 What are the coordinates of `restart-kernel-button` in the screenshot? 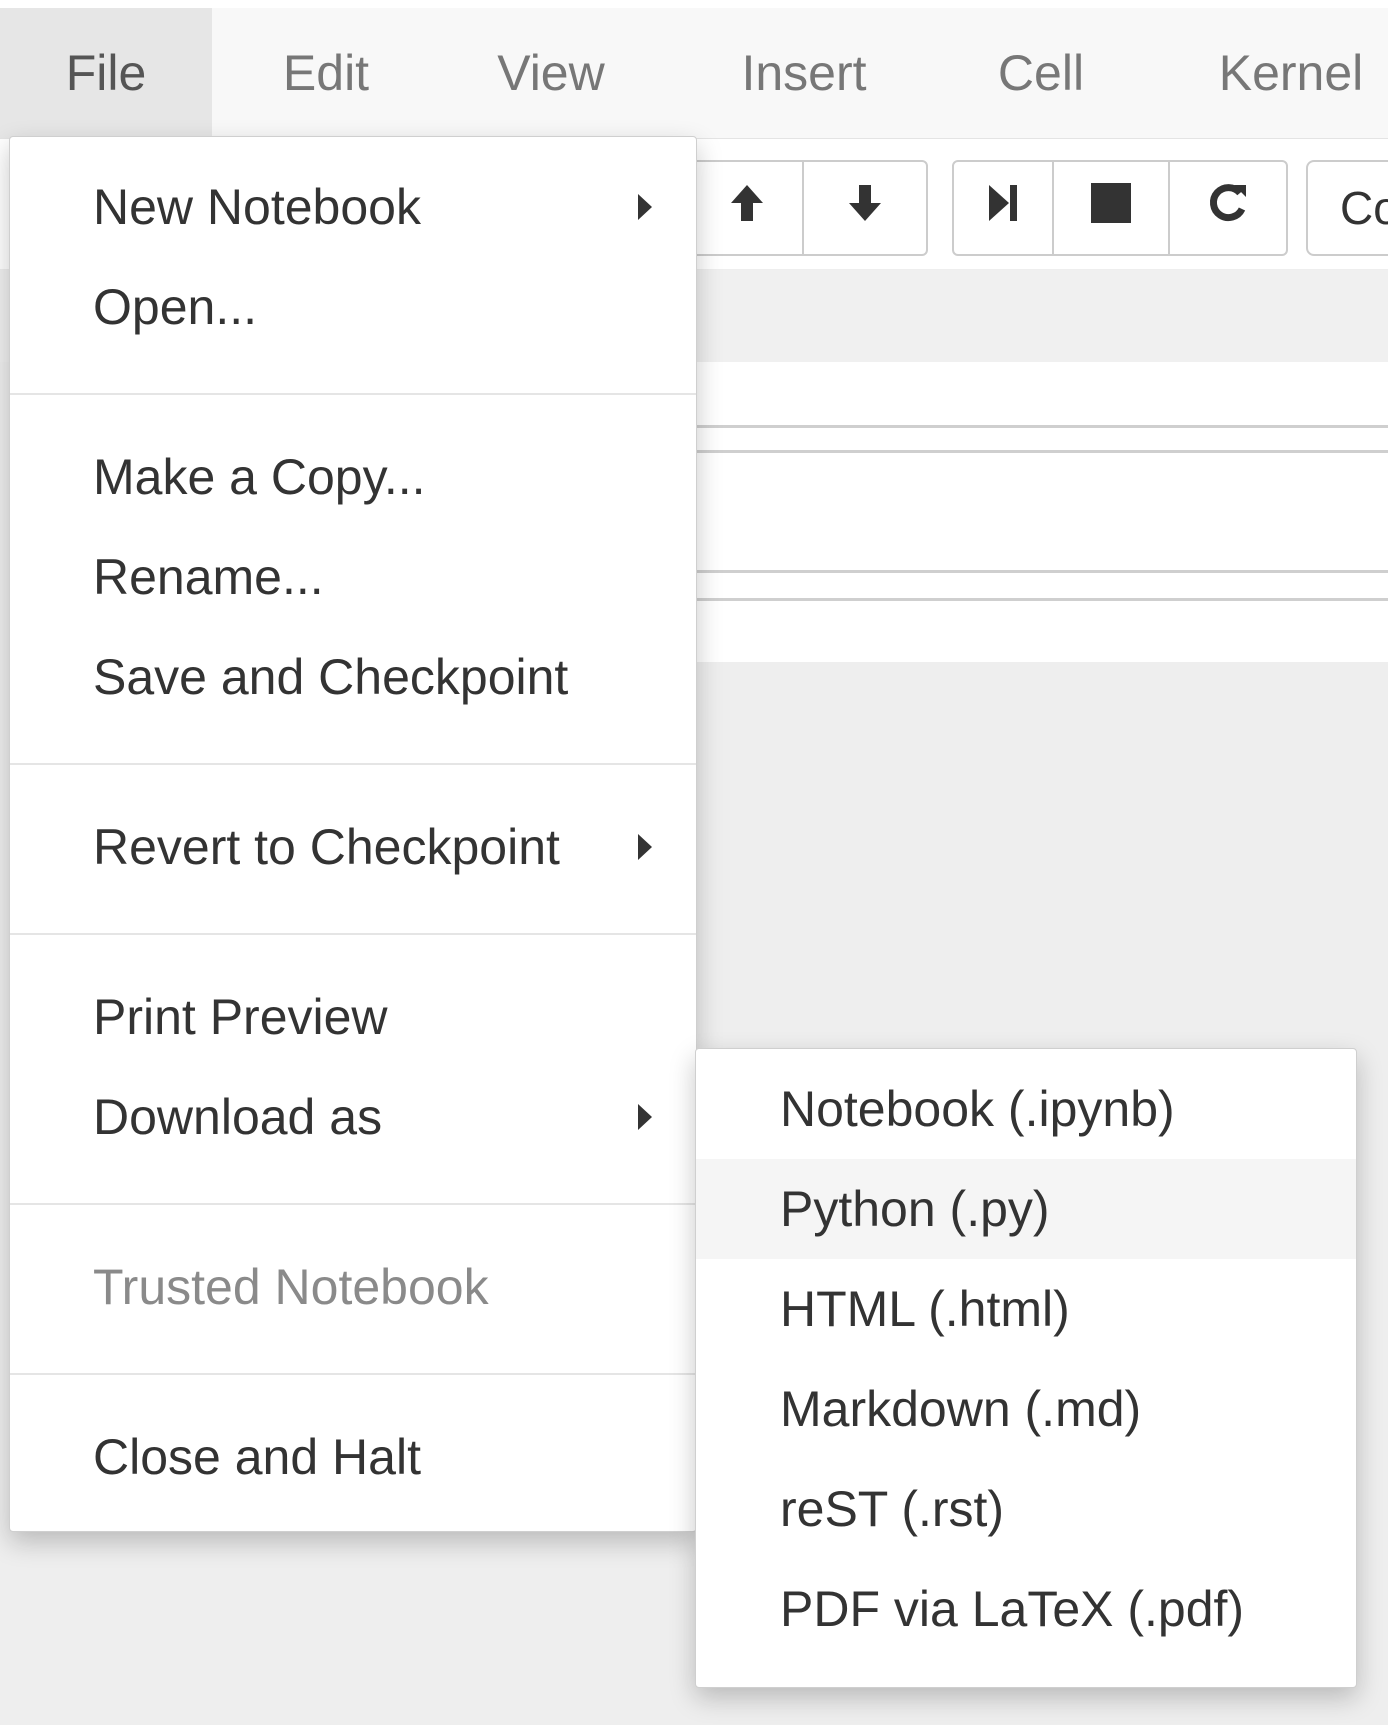 It's located at (1228, 208).